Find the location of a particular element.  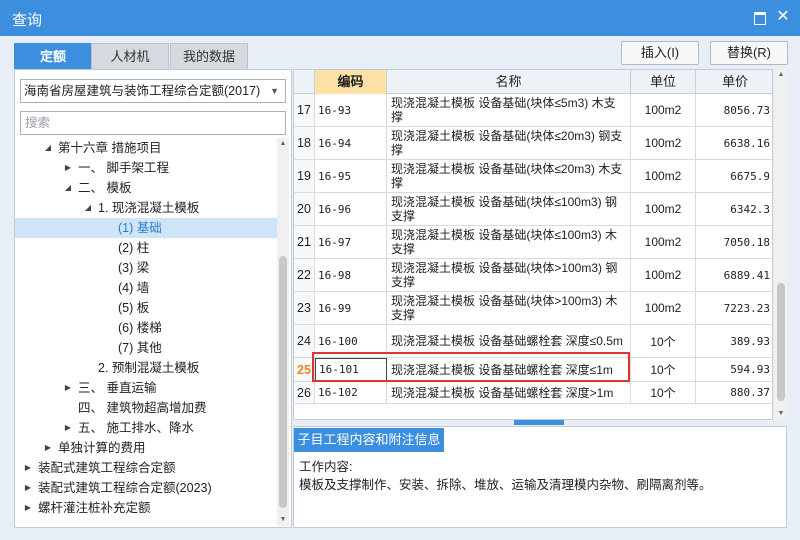

cell-code: 16-98 is located at coordinates (351, 275).